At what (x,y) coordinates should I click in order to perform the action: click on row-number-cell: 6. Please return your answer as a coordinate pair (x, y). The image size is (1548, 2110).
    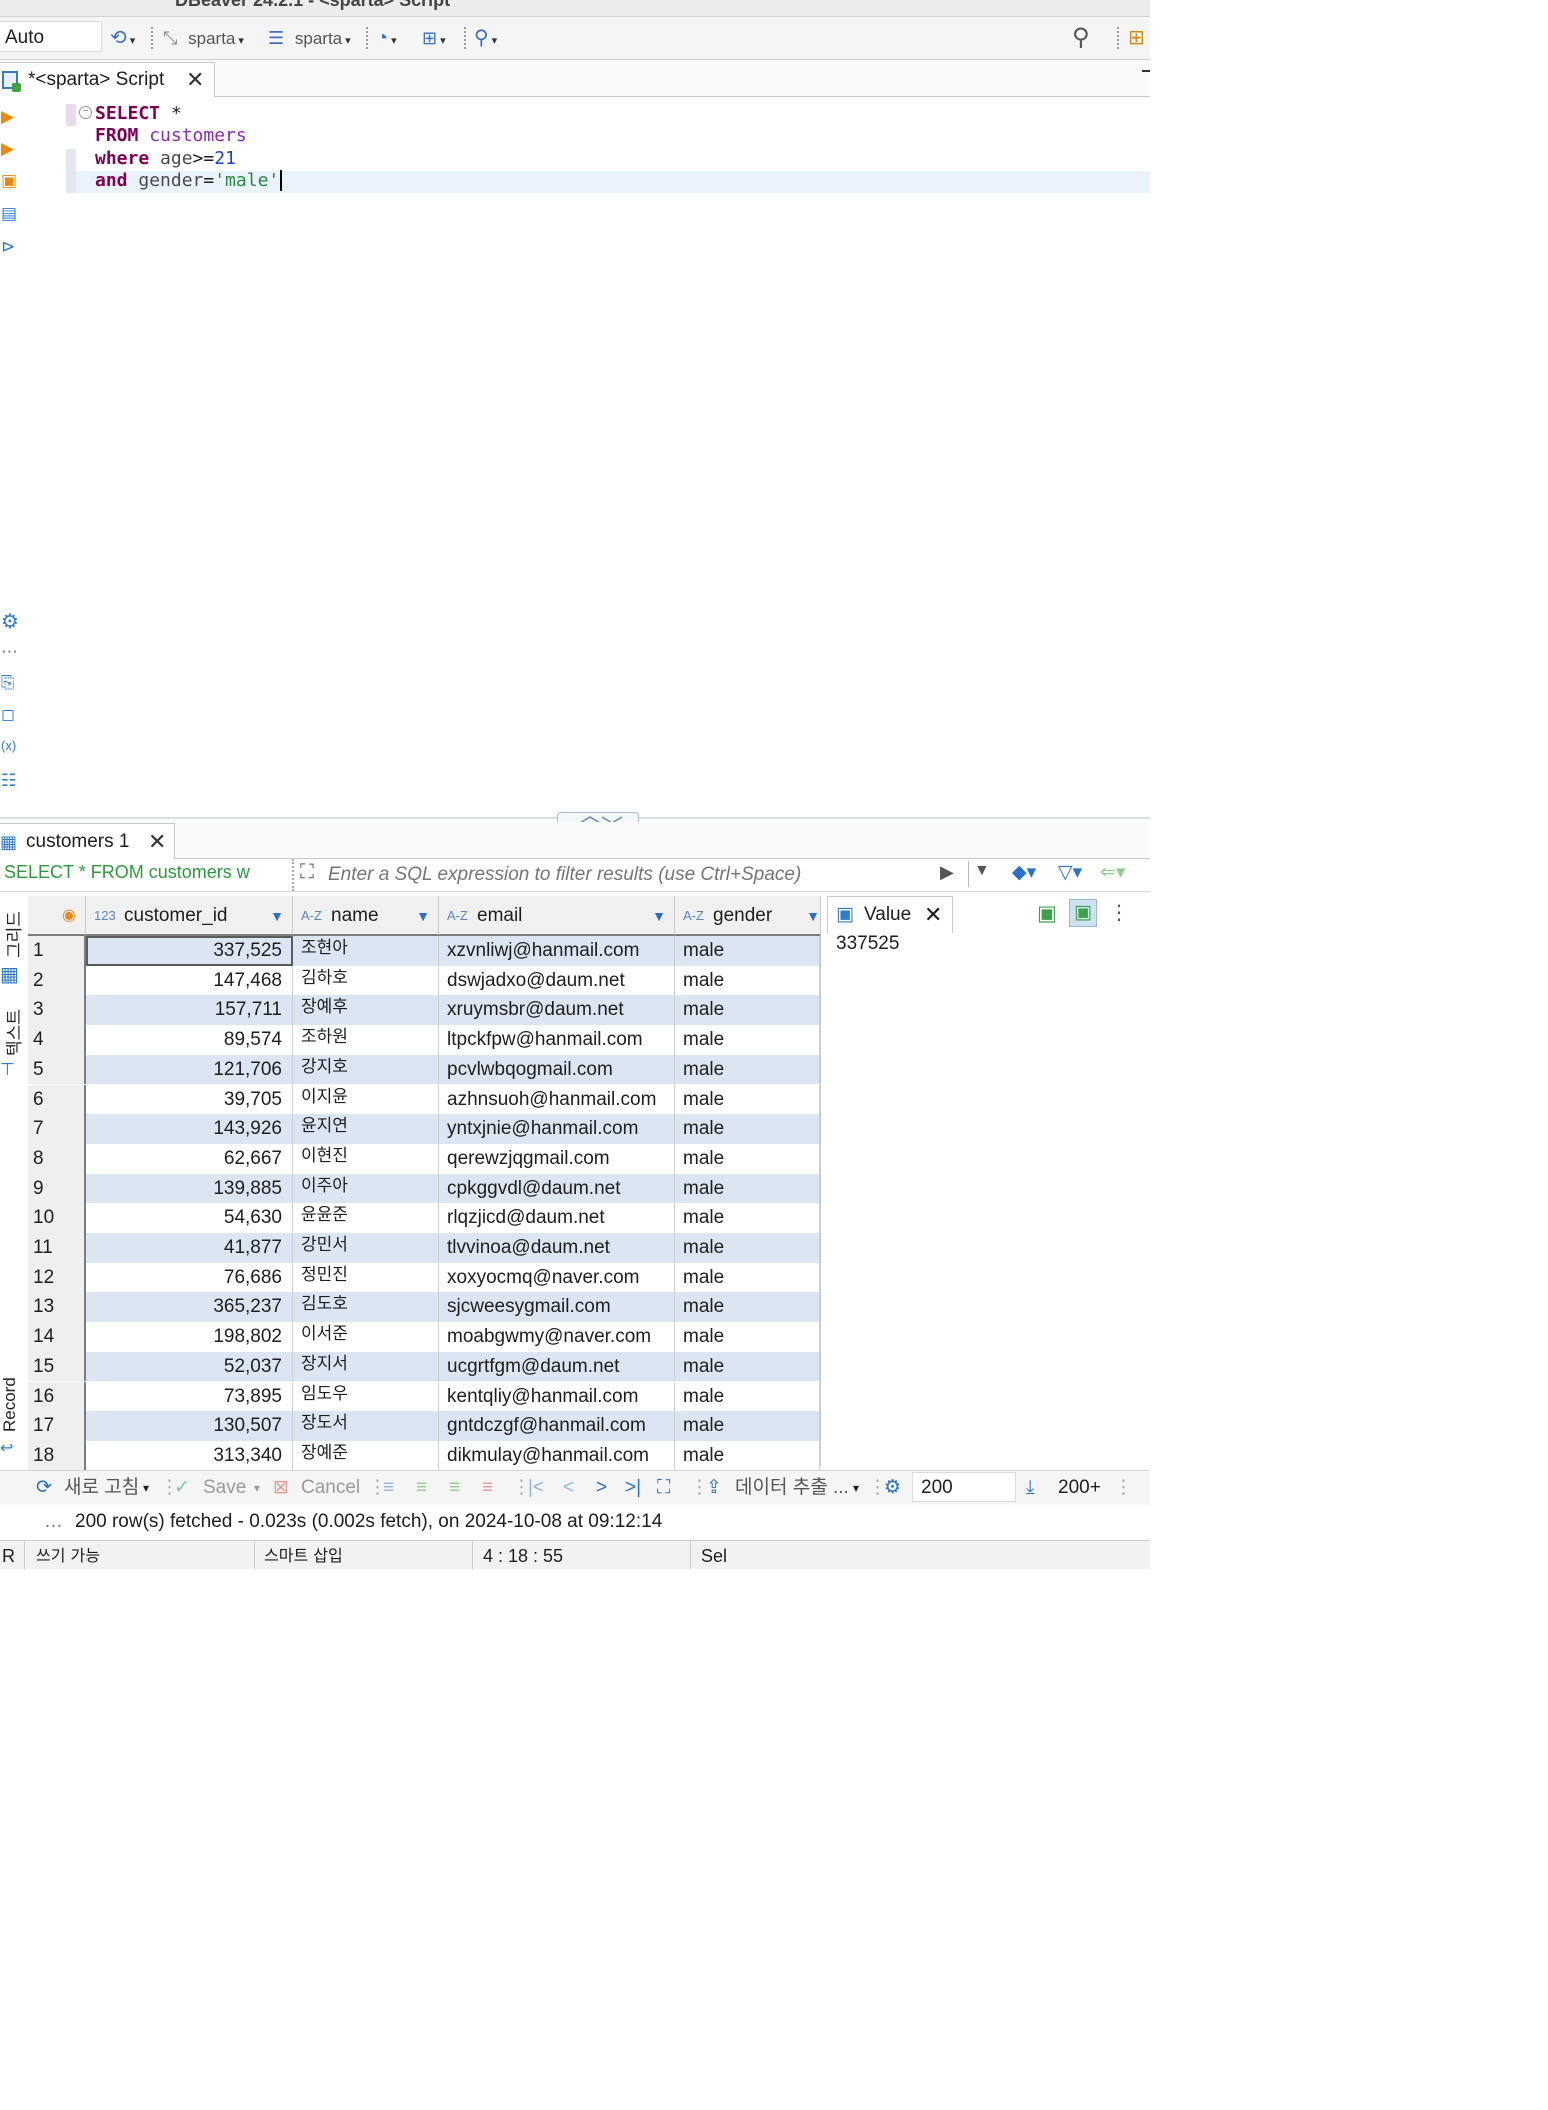
    Looking at the image, I should click on (57, 1099).